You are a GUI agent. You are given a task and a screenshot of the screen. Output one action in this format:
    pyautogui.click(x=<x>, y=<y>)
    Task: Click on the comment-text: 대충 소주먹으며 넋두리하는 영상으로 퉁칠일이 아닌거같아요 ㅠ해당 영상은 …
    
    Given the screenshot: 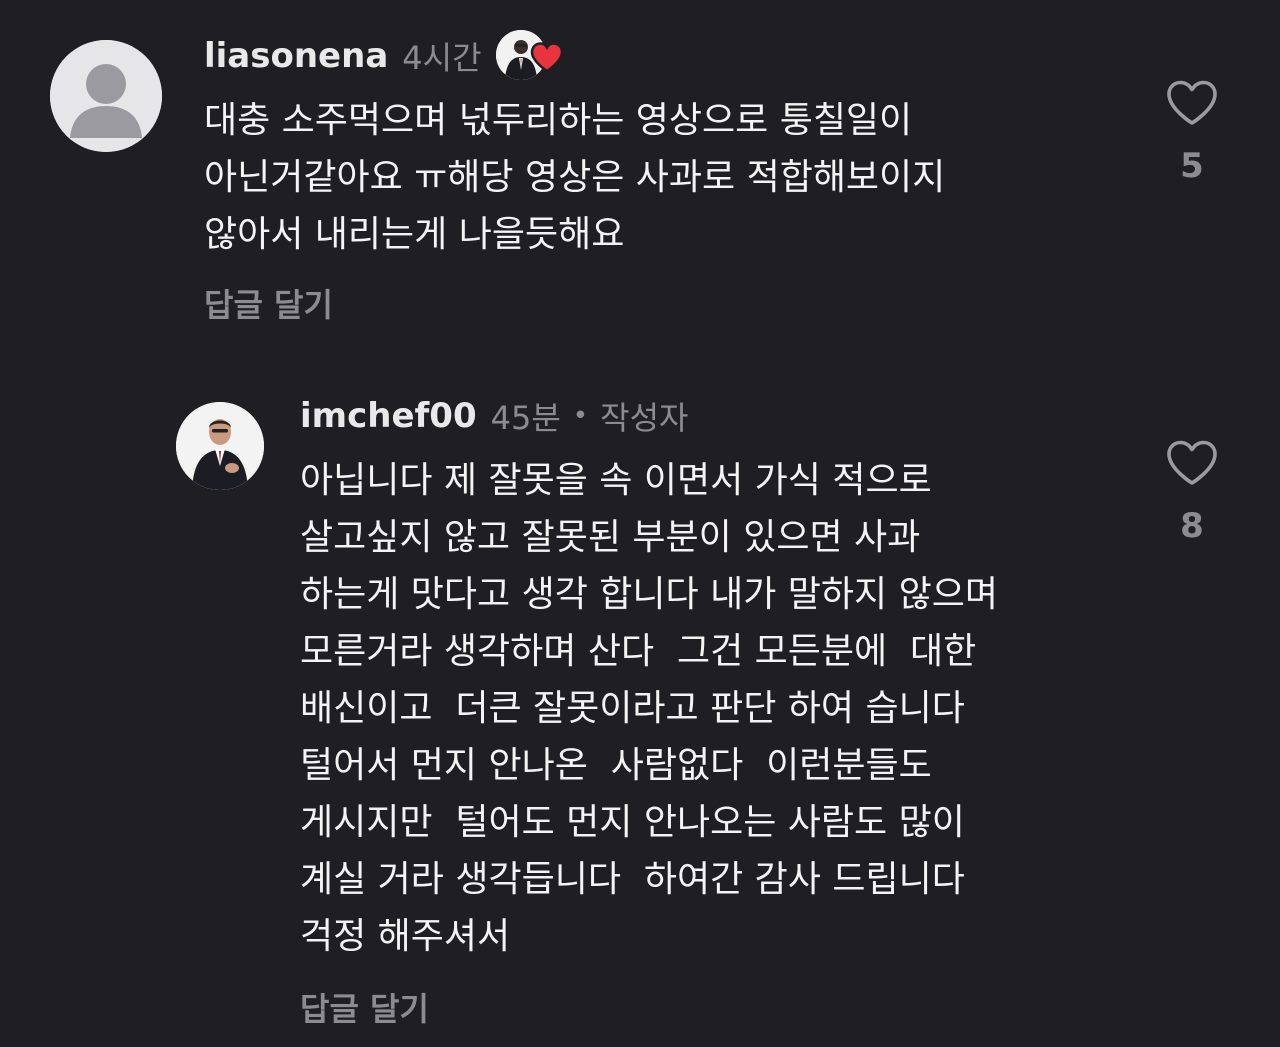 What is the action you would take?
    pyautogui.click(x=575, y=177)
    